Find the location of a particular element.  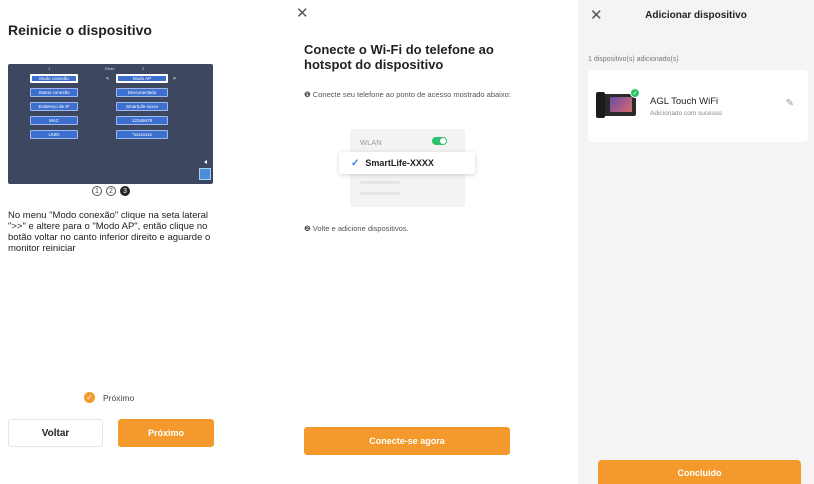

monitor-arrow-right: > is located at coordinates (174, 79).